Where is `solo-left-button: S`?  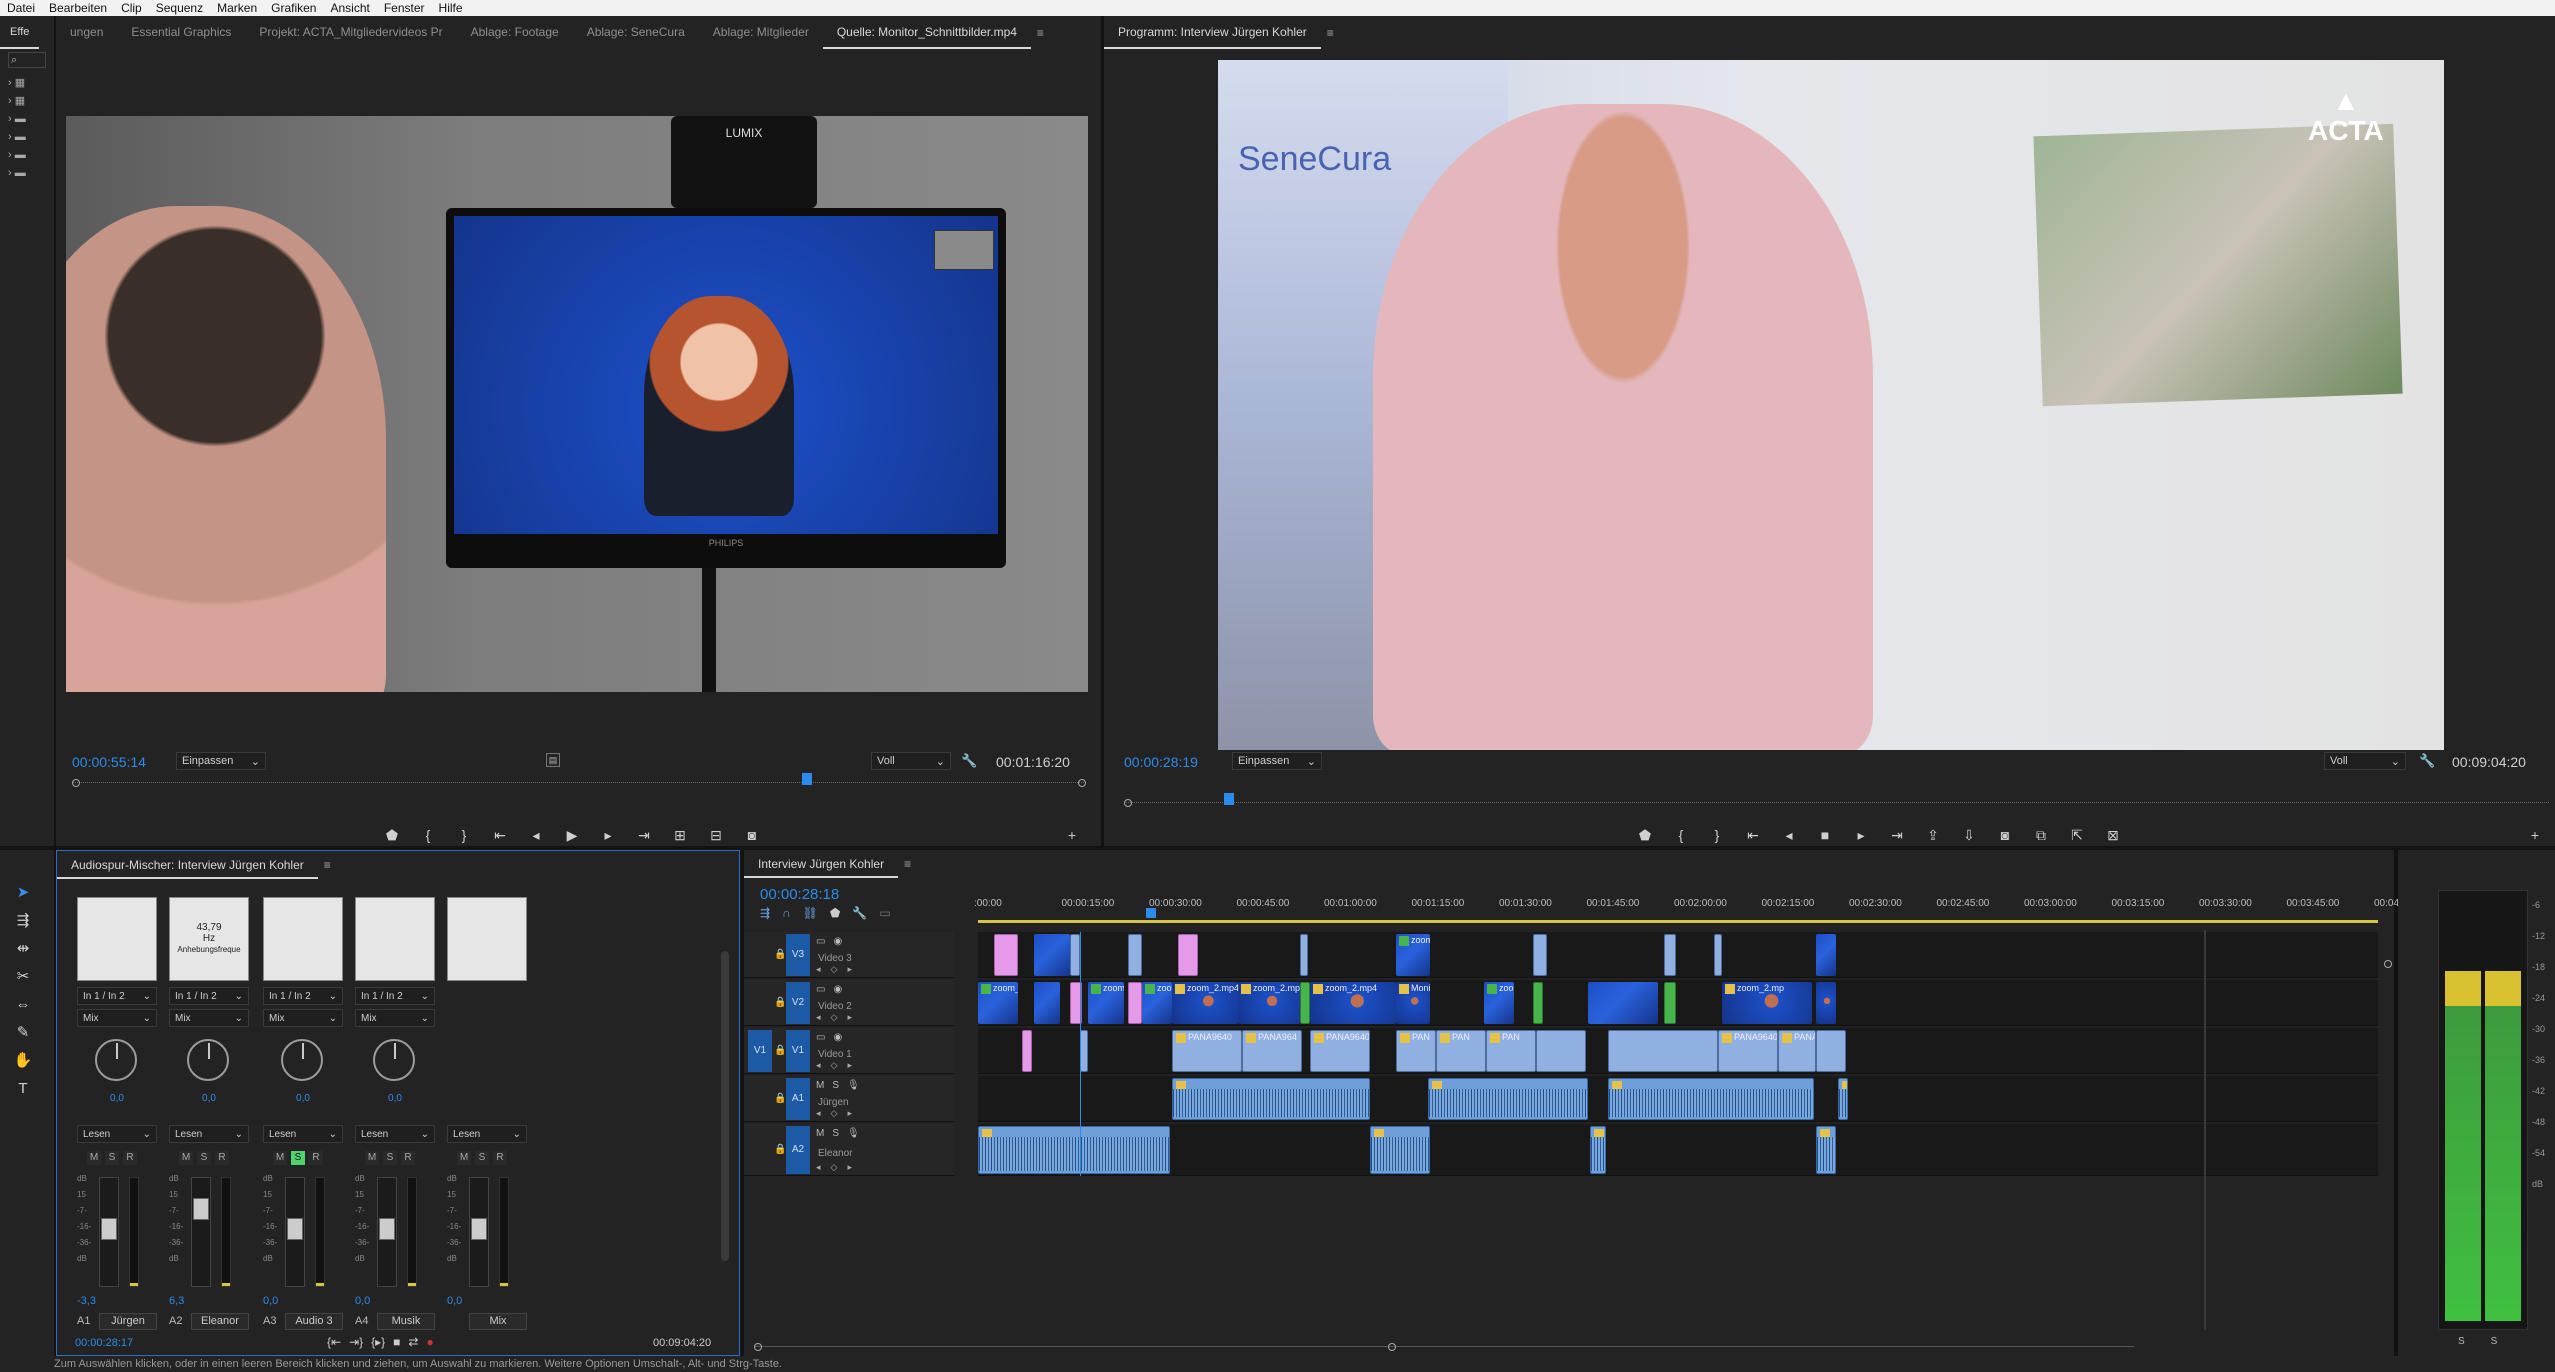 solo-left-button: S is located at coordinates (2461, 1341).